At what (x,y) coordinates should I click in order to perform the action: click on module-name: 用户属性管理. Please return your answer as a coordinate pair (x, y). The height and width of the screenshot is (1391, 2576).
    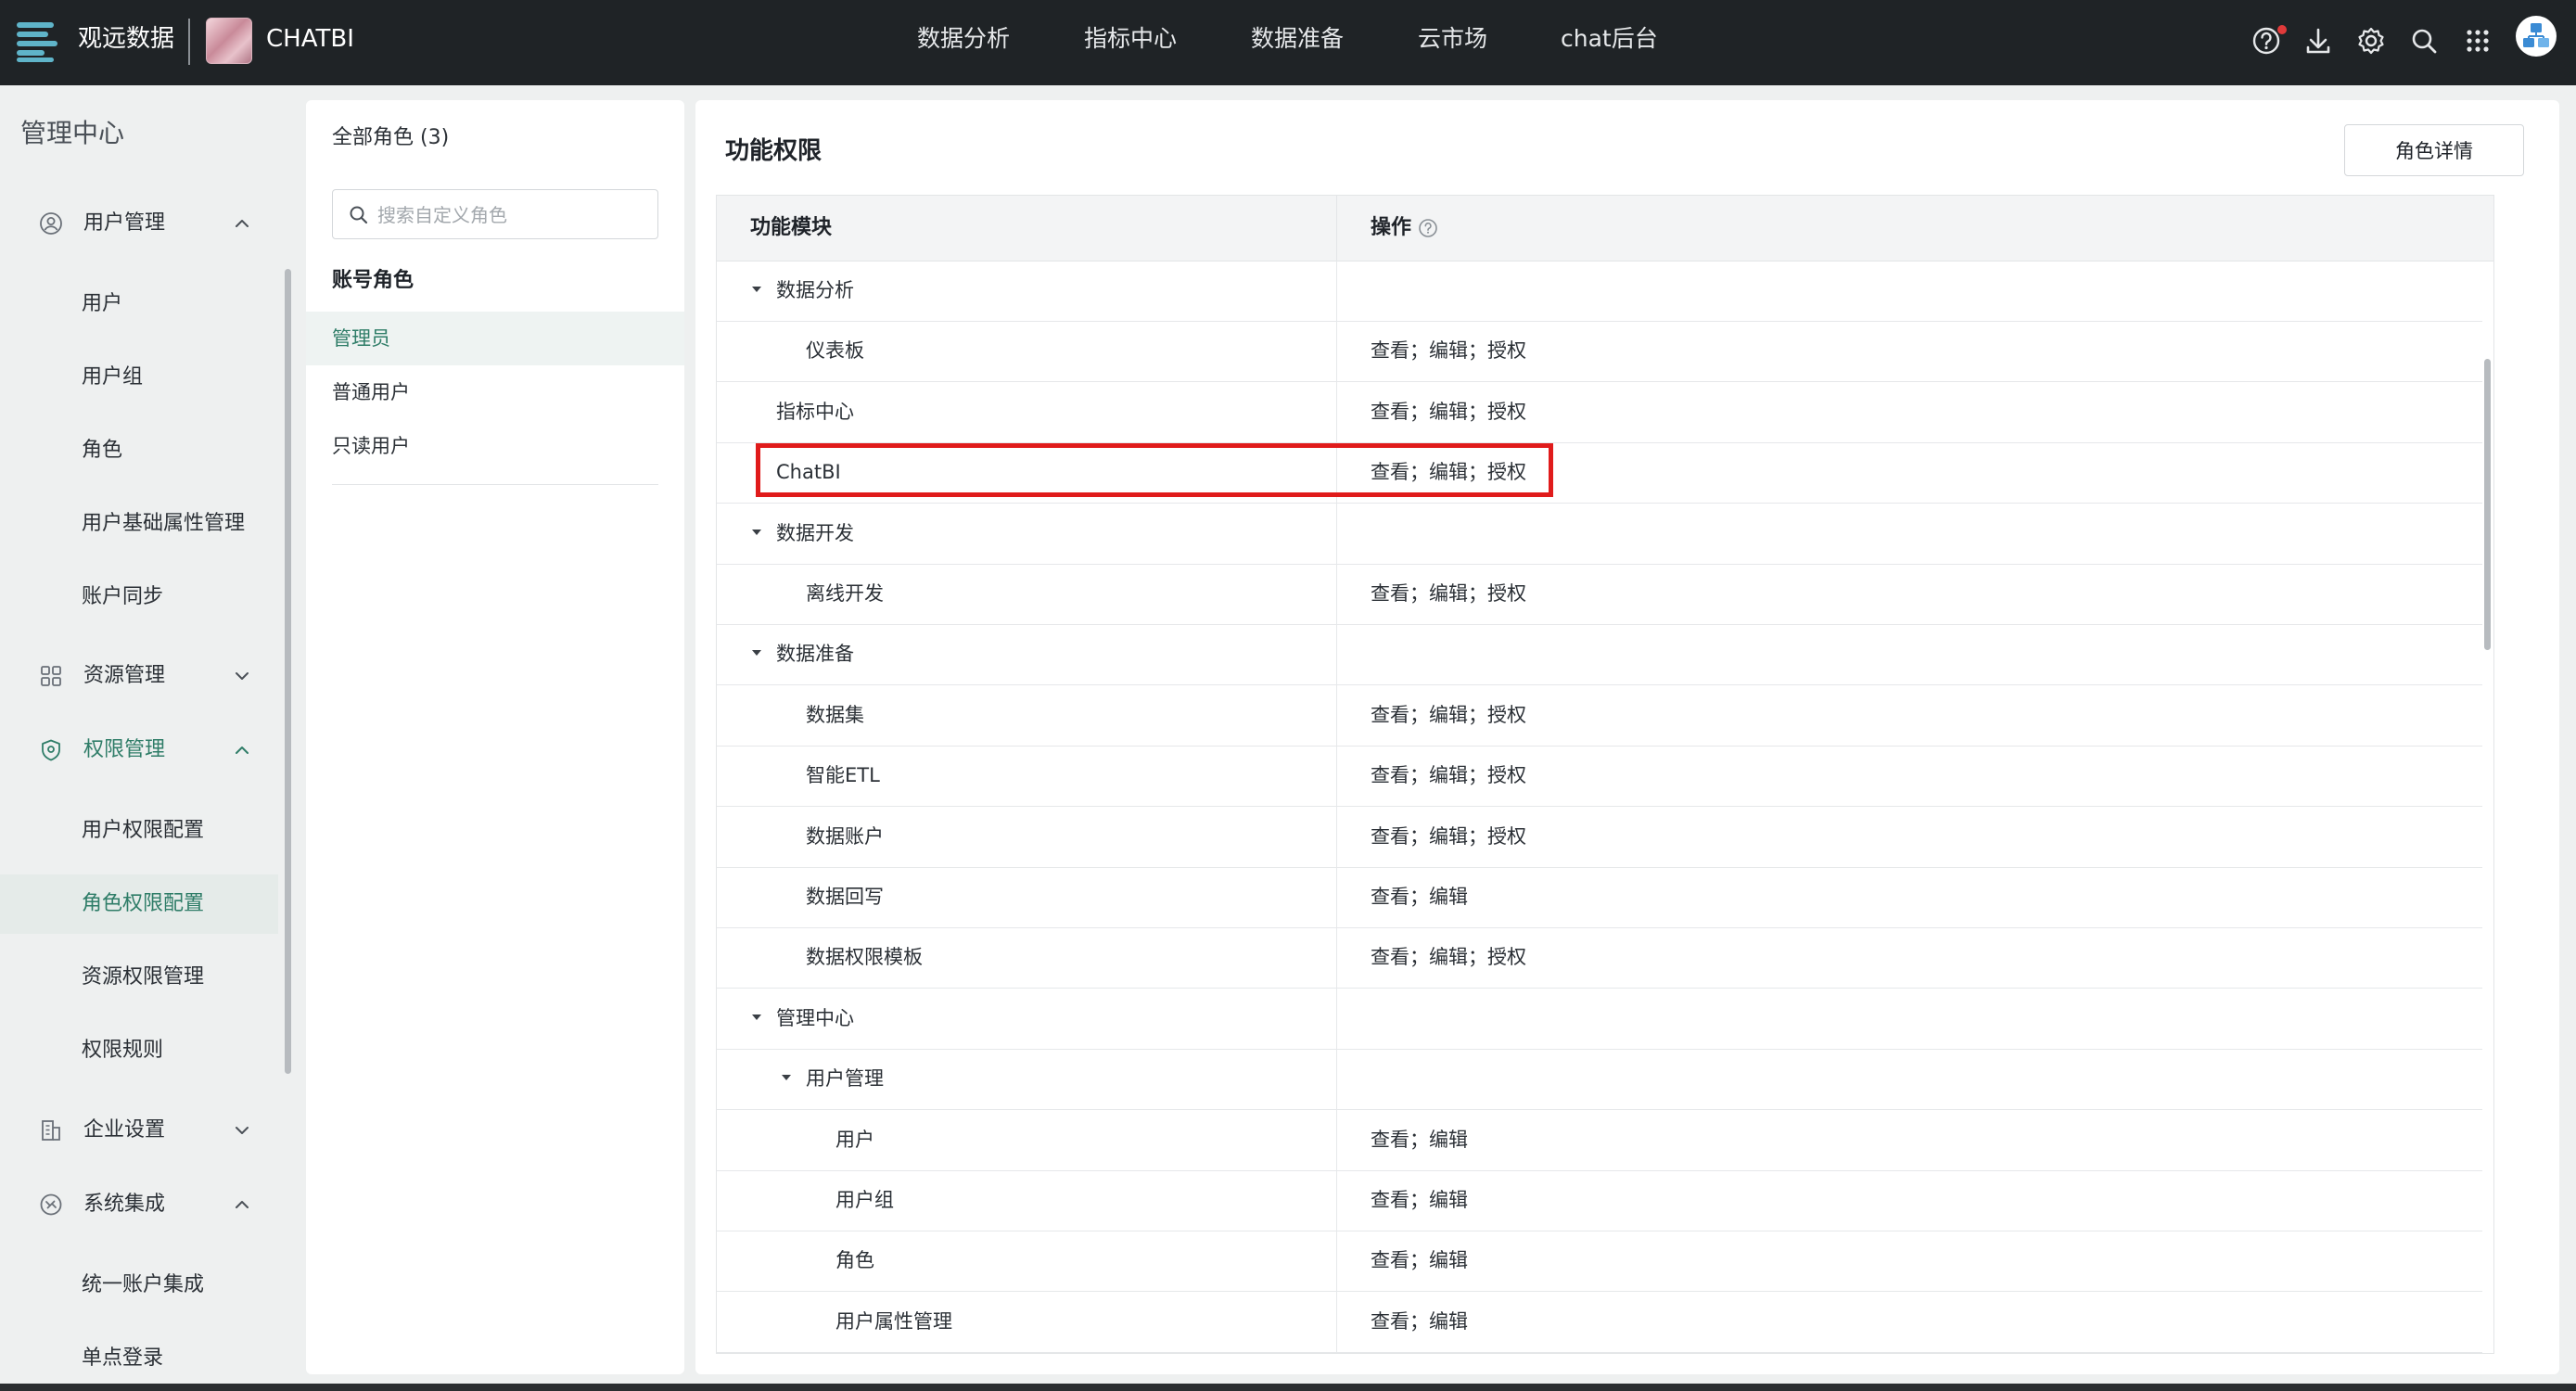
    Looking at the image, I should click on (893, 1321).